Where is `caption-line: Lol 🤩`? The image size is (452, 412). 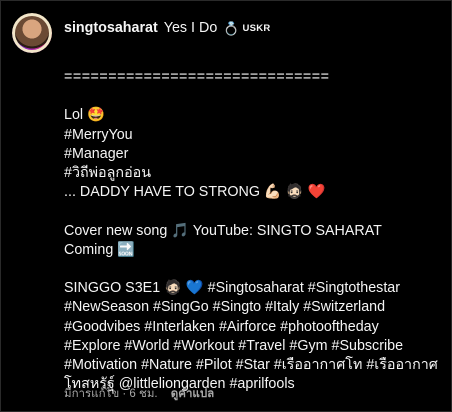 caption-line: Lol 🤩 is located at coordinates (84, 115).